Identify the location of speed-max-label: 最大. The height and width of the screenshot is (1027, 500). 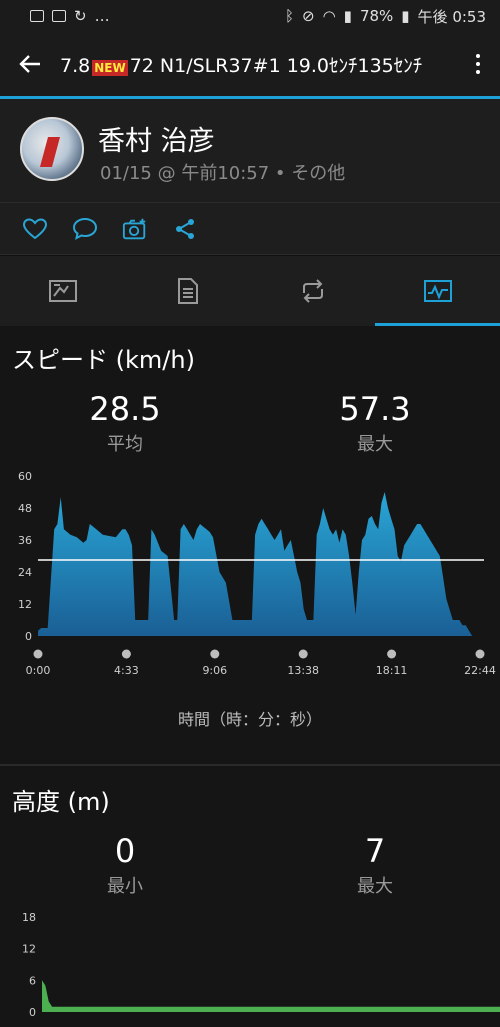
(375, 444).